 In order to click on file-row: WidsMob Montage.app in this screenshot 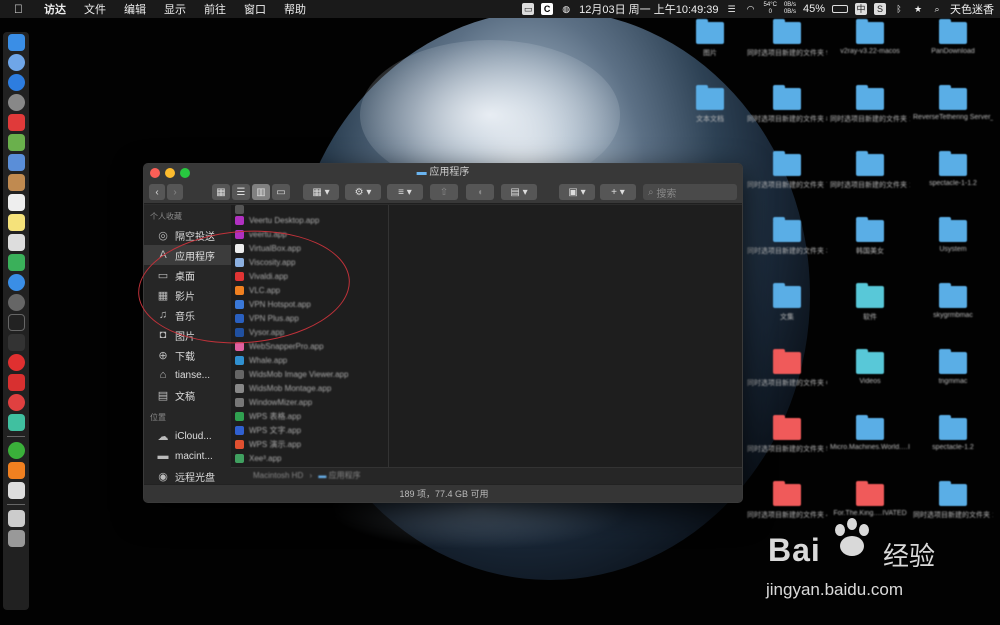, I will do `click(309, 388)`.